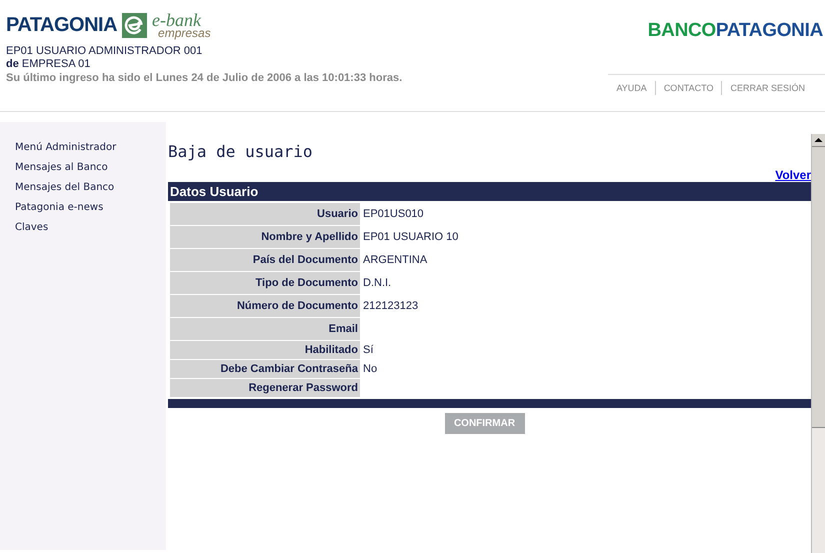 The width and height of the screenshot is (825, 553). I want to click on field-label: Habilitado, so click(265, 350).